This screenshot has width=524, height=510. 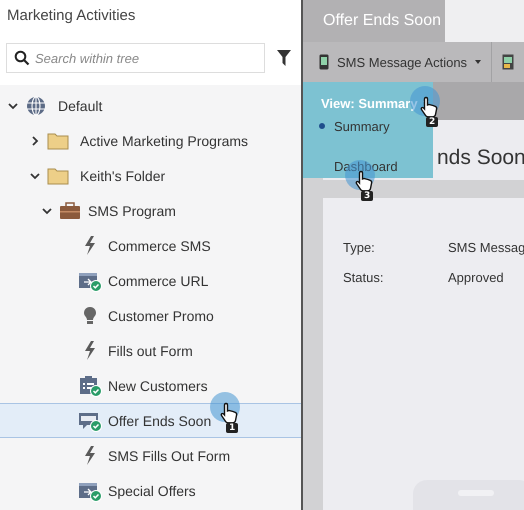 What do you see at coordinates (80, 106) in the screenshot?
I see `item-label: Default` at bounding box center [80, 106].